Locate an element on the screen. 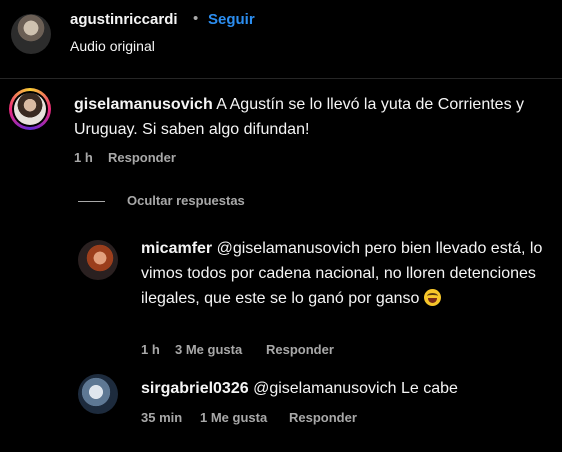  comment-reply-button: Responder is located at coordinates (142, 157).